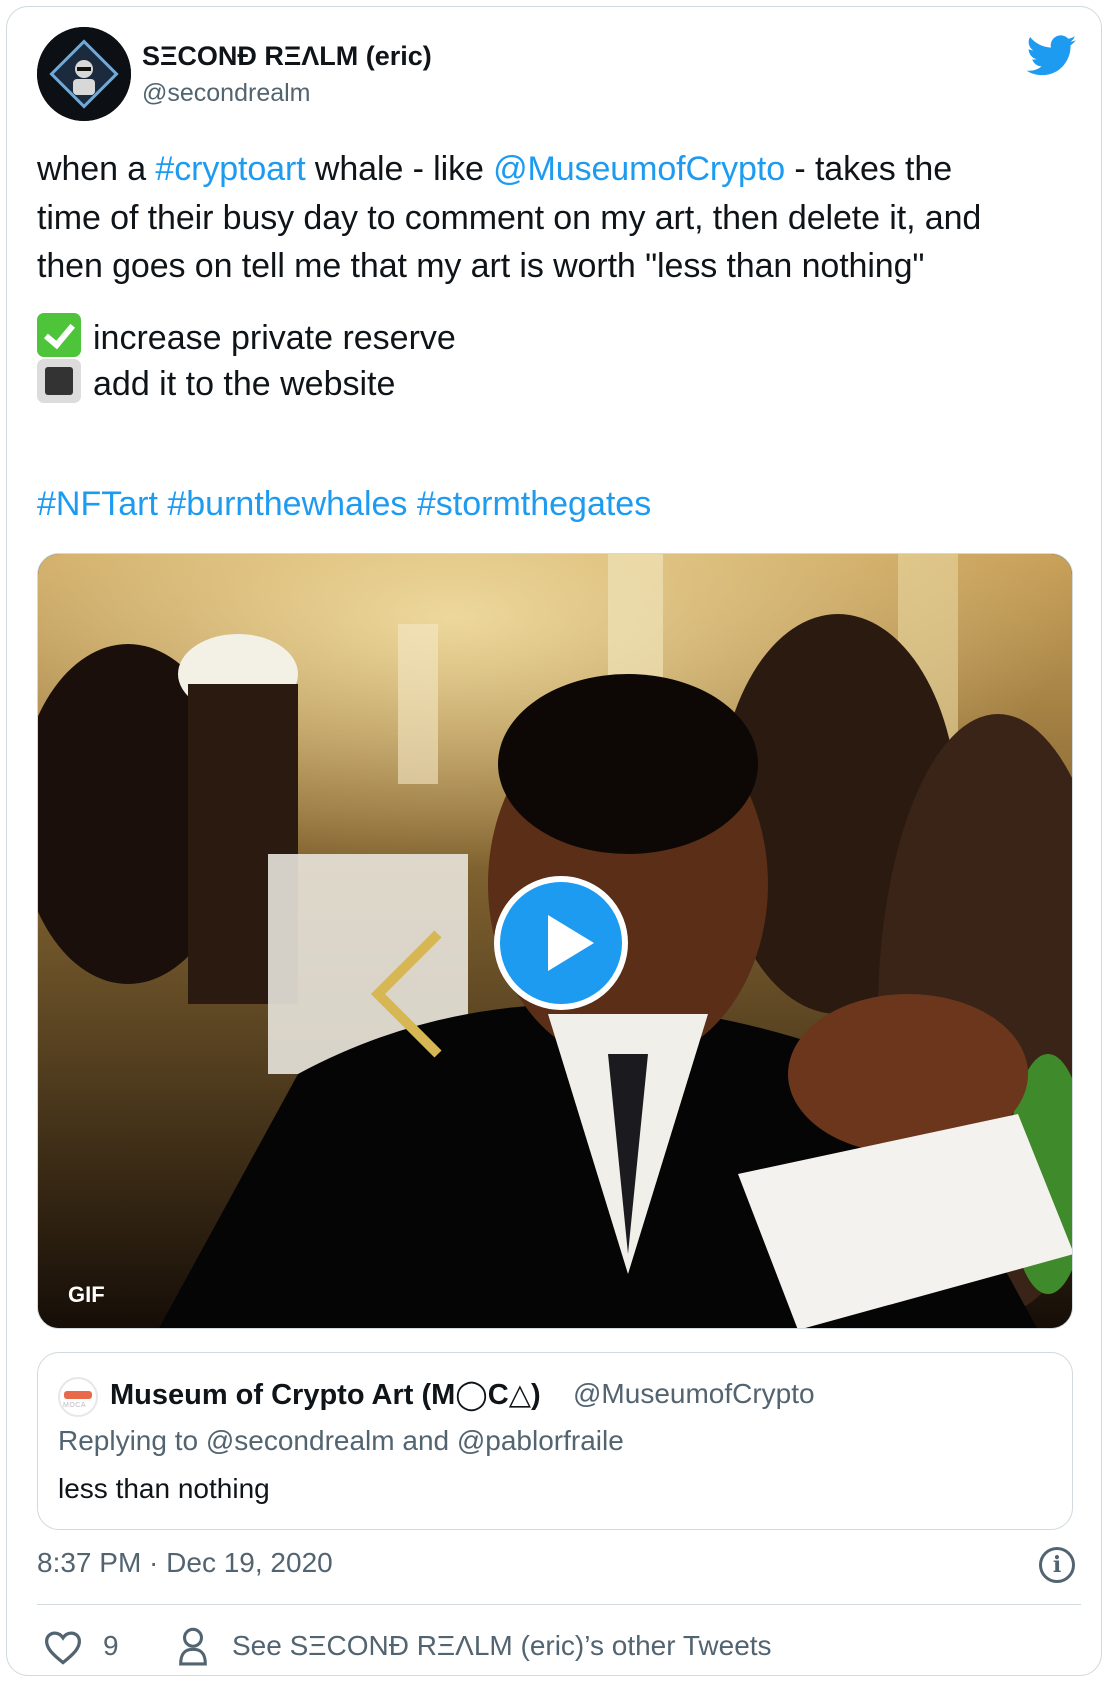  I want to click on hashtag-cryptoart-link: #cryptoart, so click(230, 169).